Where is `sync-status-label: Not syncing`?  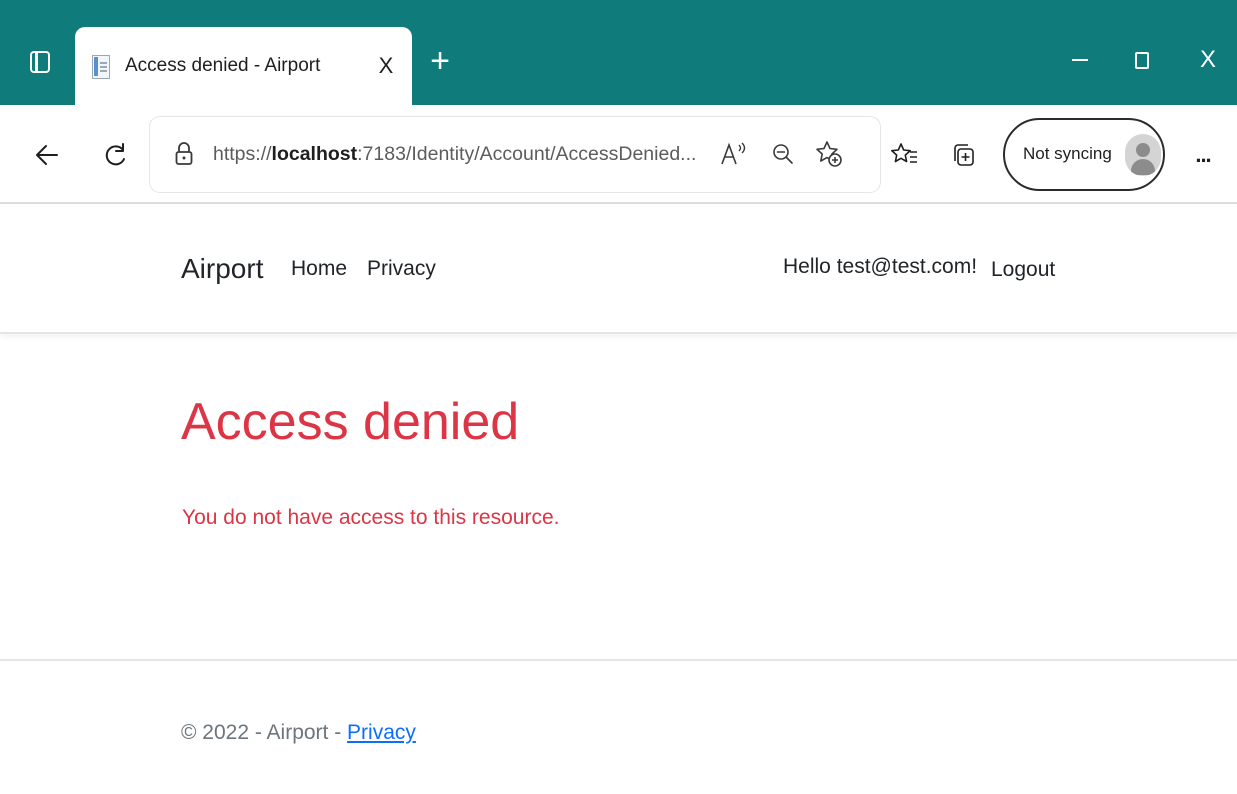
sync-status-label: Not syncing is located at coordinates (1067, 153).